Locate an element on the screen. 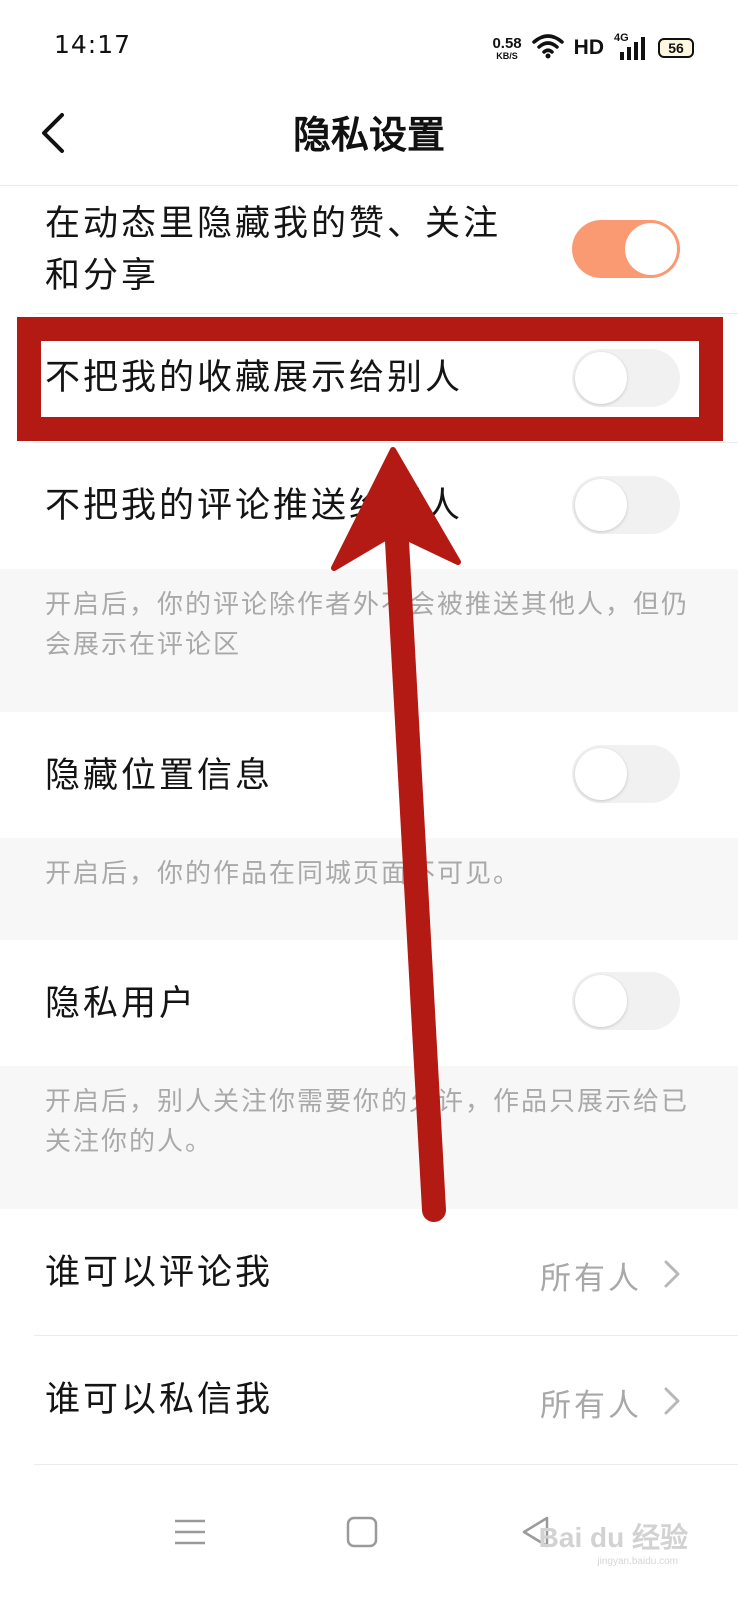  home-square-icon is located at coordinates (362, 1532).